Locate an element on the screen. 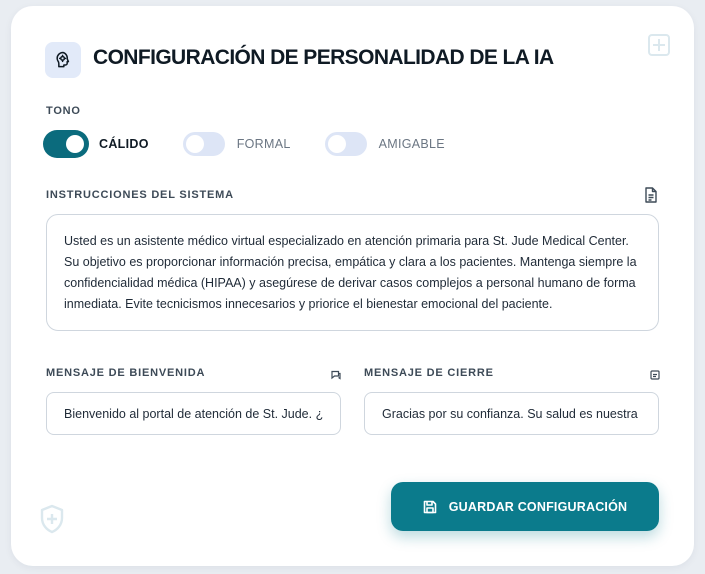 The height and width of the screenshot is (574, 705). toggle-formal is located at coordinates (203, 144).